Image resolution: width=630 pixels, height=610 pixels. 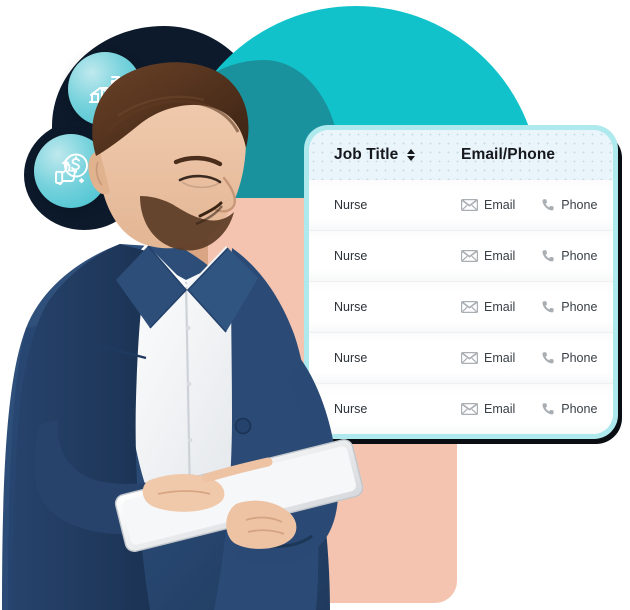 I want to click on table-header-row: Job Title Email/Phone, so click(x=461, y=155).